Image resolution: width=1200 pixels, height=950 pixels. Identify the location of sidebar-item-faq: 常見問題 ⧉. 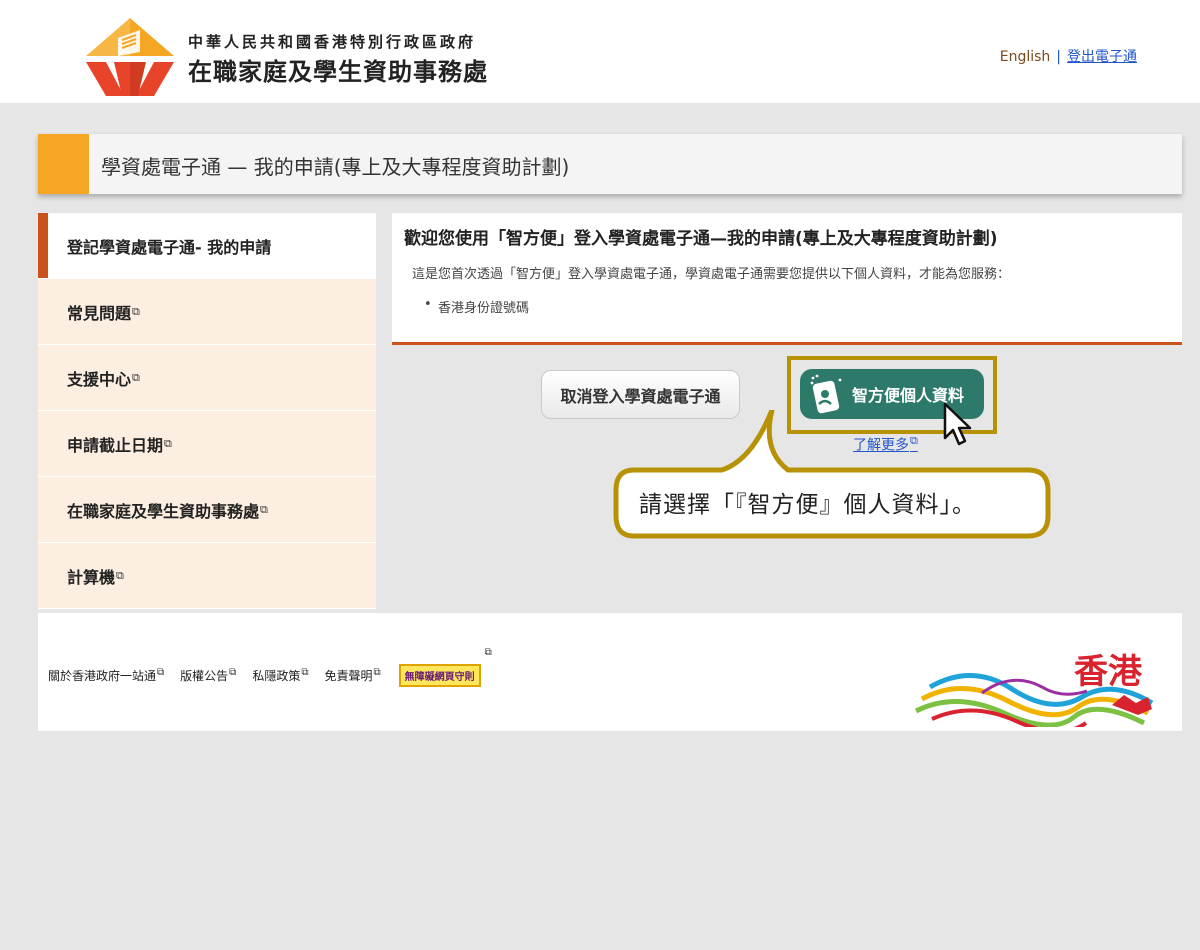
(207, 312).